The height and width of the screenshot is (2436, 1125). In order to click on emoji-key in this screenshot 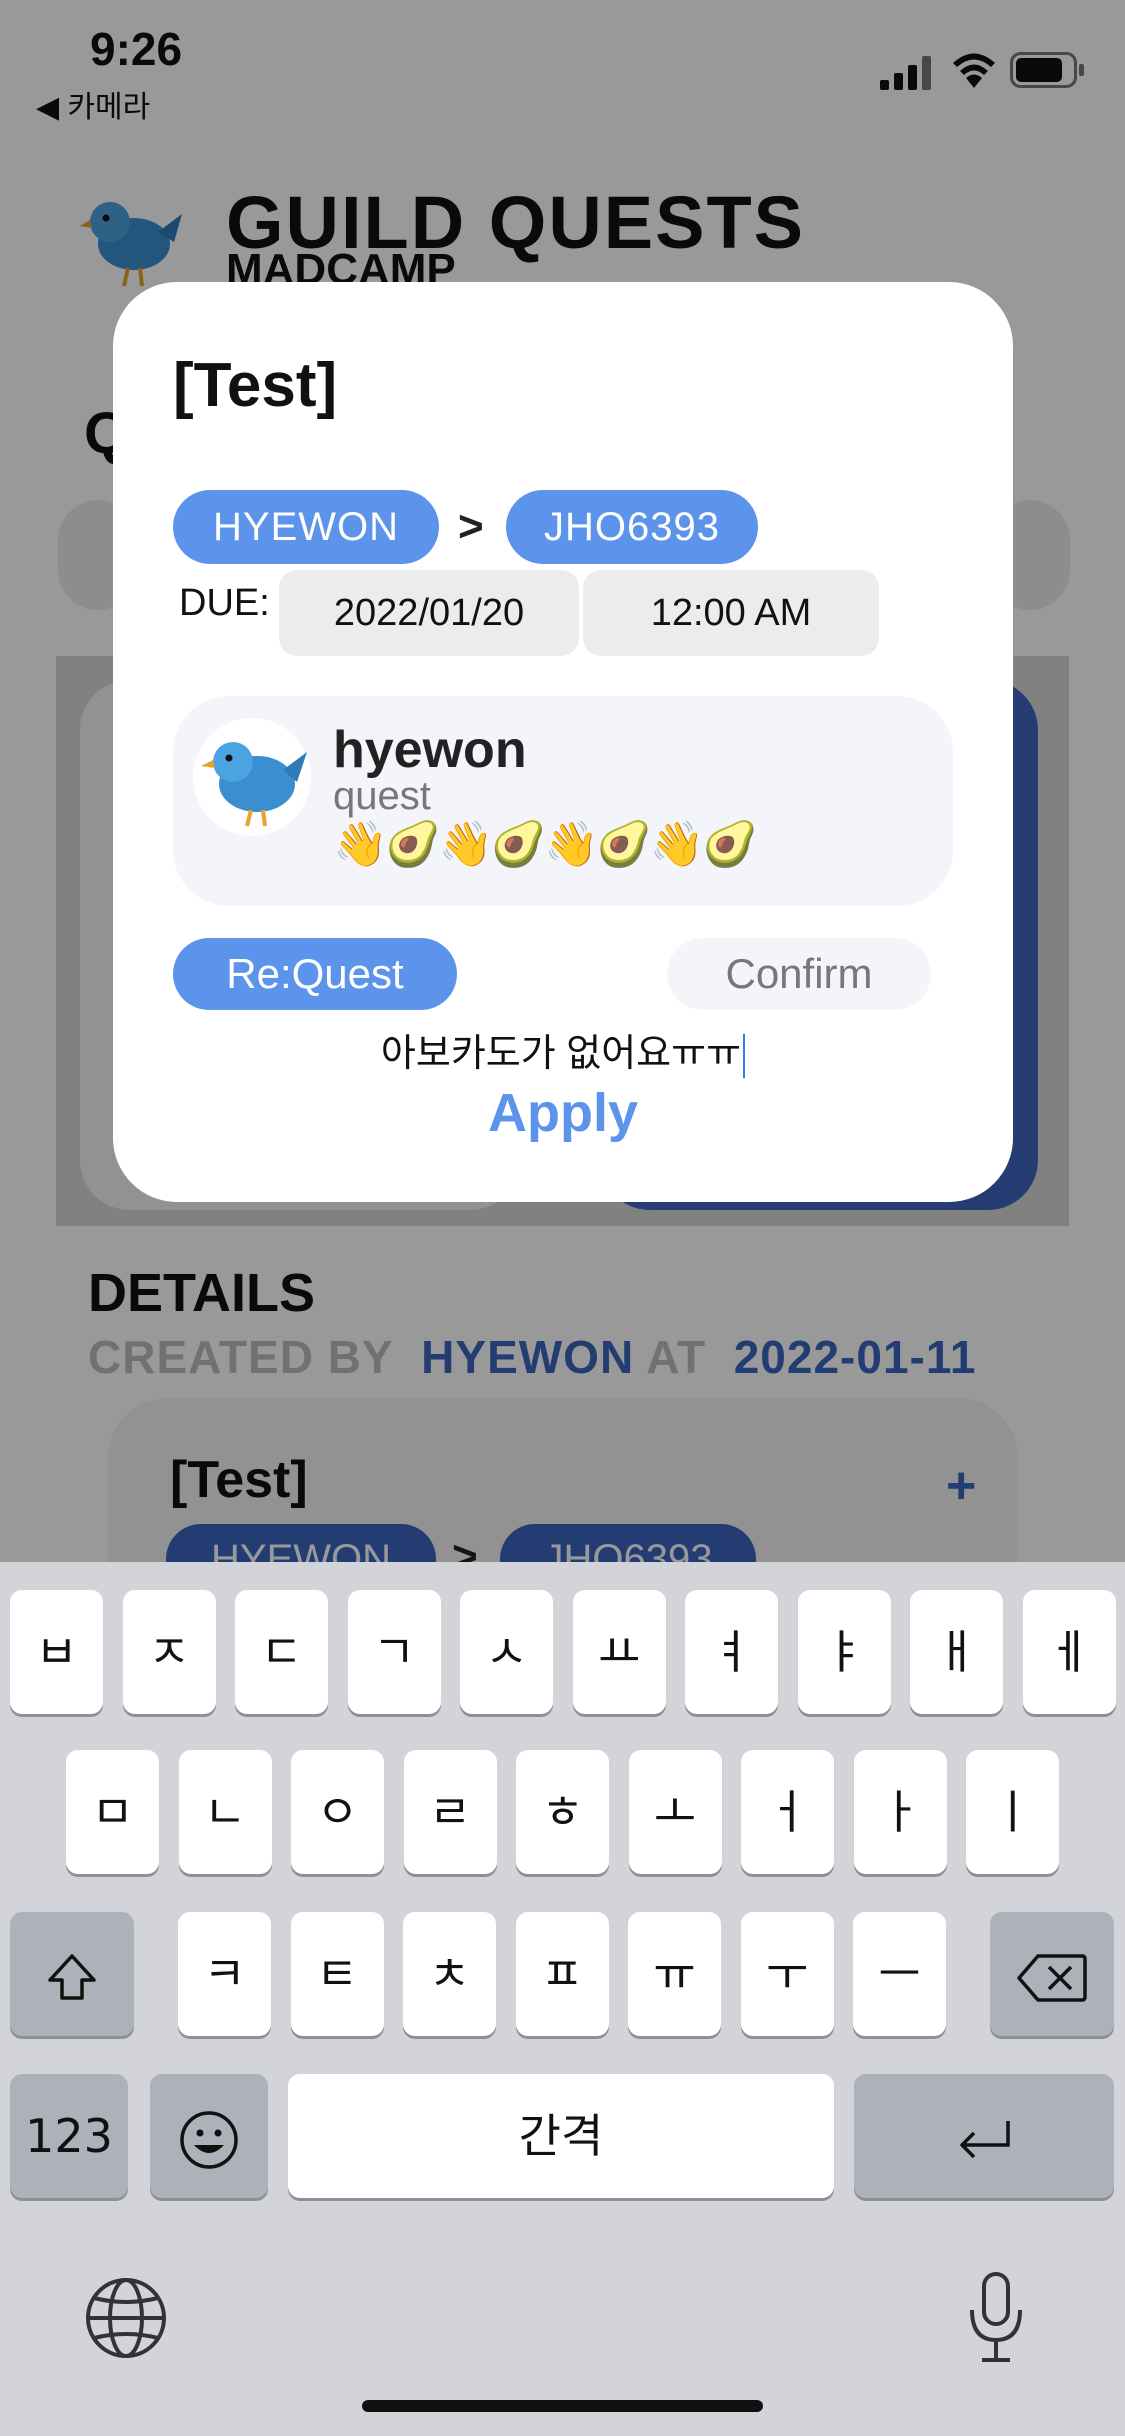, I will do `click(209, 2136)`.